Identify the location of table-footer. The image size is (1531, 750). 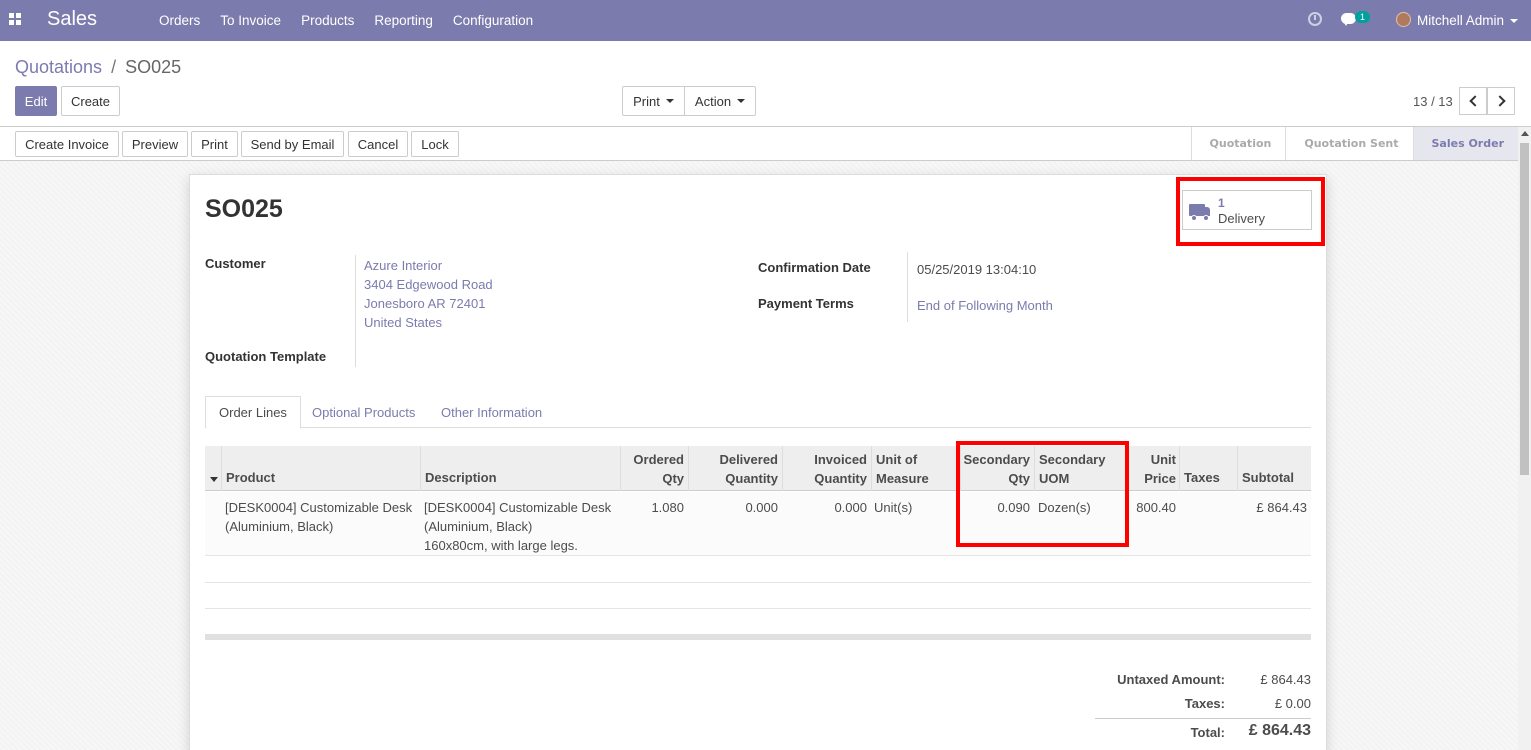
(758, 637).